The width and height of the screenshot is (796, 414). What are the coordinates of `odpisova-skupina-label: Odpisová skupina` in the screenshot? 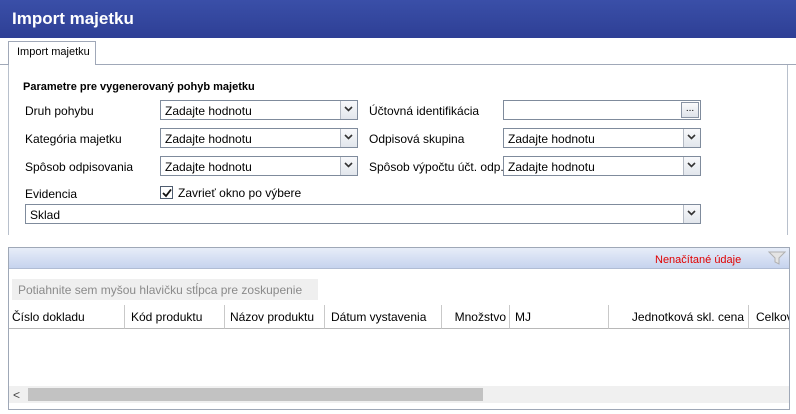 It's located at (417, 139).